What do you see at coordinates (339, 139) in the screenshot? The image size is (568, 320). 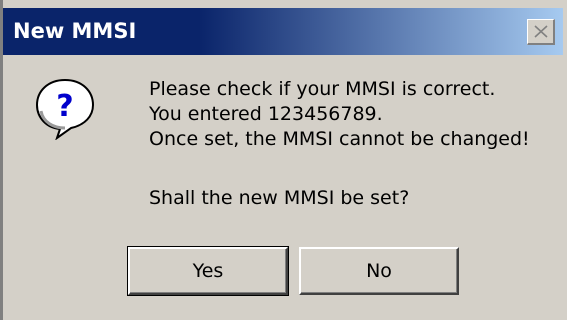 I see `message-line: Once set, the MMSI cannot be changed!` at bounding box center [339, 139].